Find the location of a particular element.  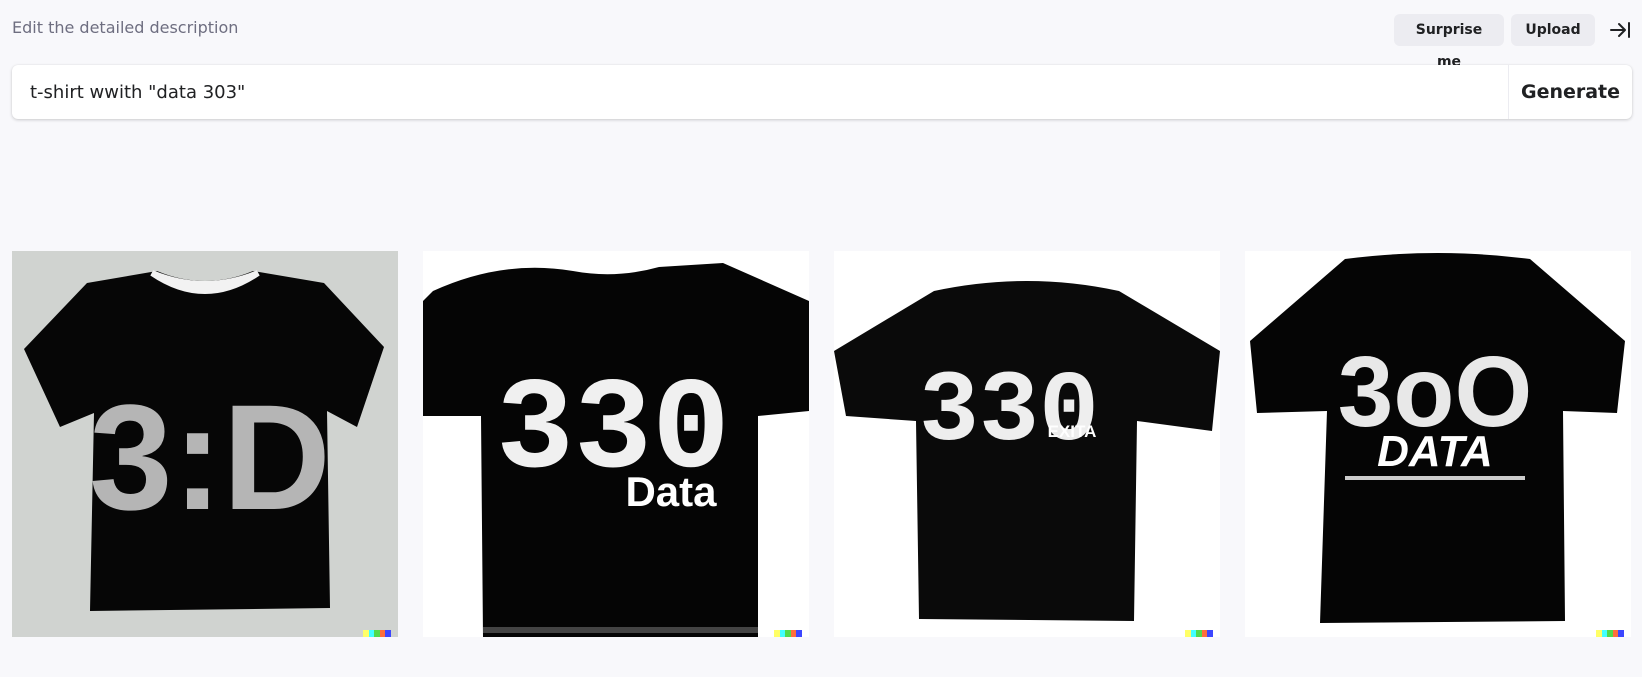

result-image-4: 3oO DATA is located at coordinates (1438, 444).